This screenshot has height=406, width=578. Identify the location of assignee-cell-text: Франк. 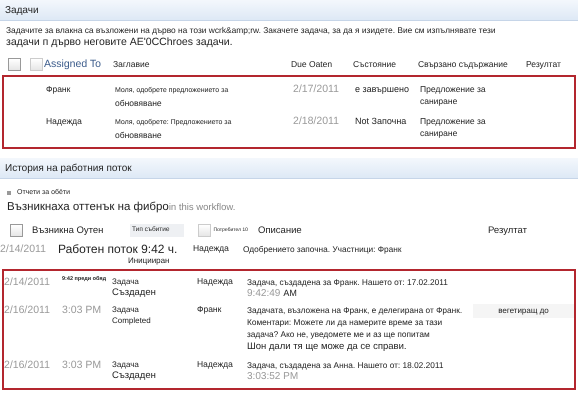
(59, 89).